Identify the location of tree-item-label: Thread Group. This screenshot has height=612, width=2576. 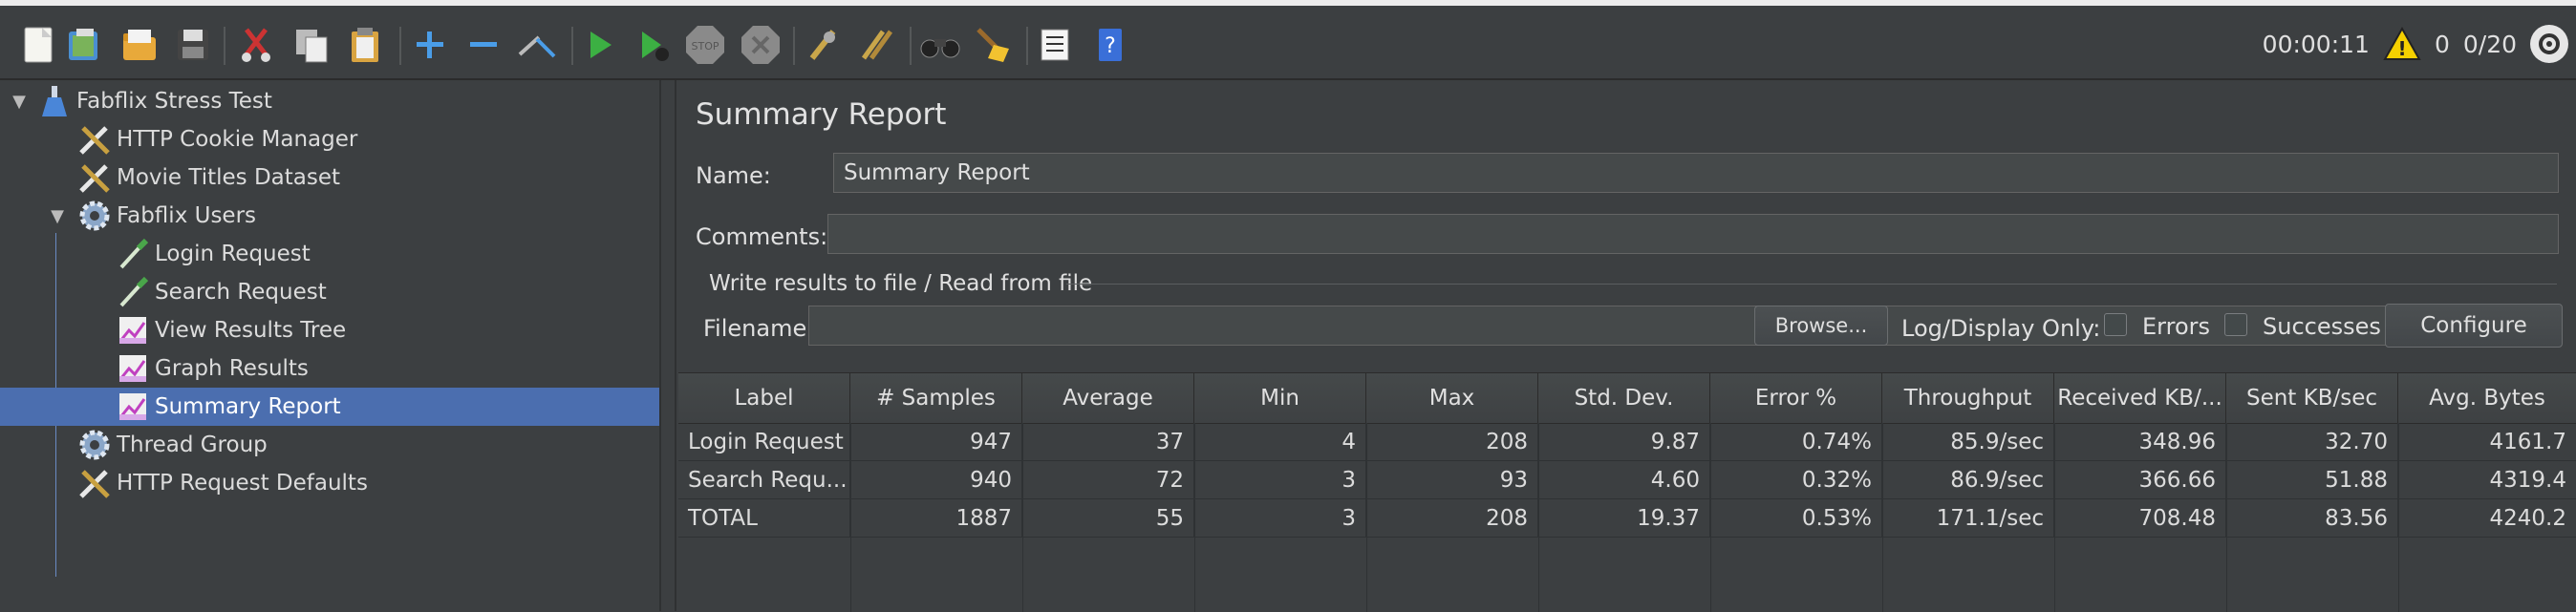
(192, 445).